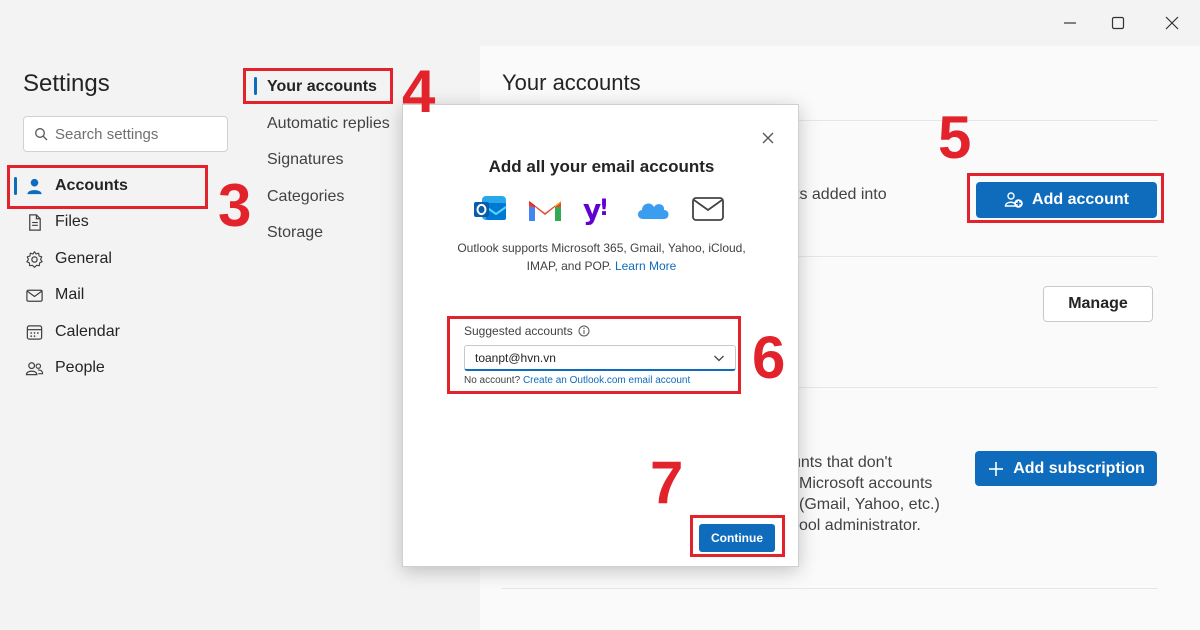 The image size is (1200, 630). What do you see at coordinates (594, 355) in the screenshot?
I see `annotation-box-suggested-accounts` at bounding box center [594, 355].